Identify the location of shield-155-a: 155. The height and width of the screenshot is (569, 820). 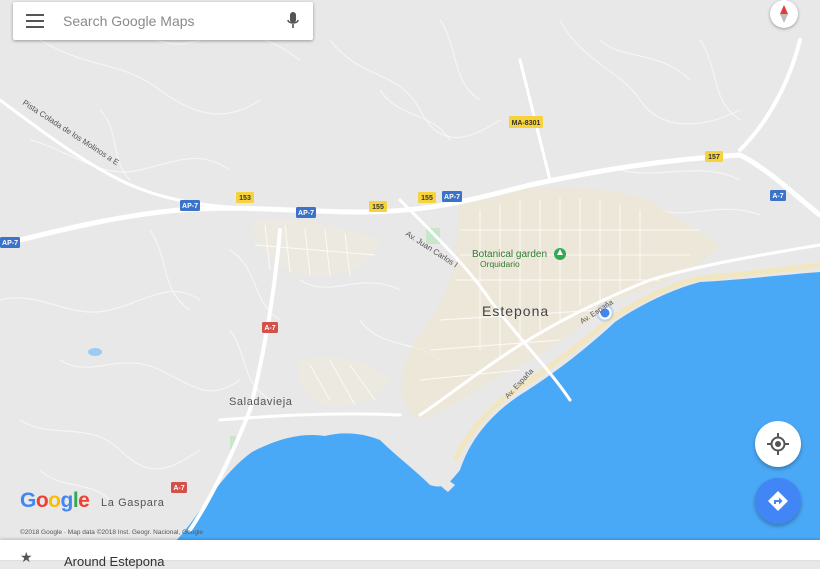
(378, 206).